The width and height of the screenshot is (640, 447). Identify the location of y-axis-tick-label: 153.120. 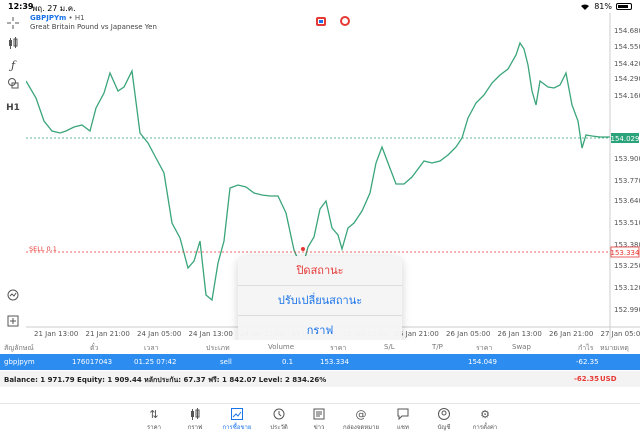
(627, 288).